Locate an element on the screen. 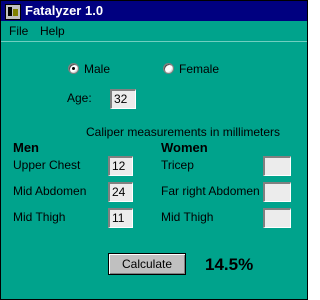 Image resolution: width=320 pixels, height=300 pixels. women-mid-thigh-input is located at coordinates (277, 218).